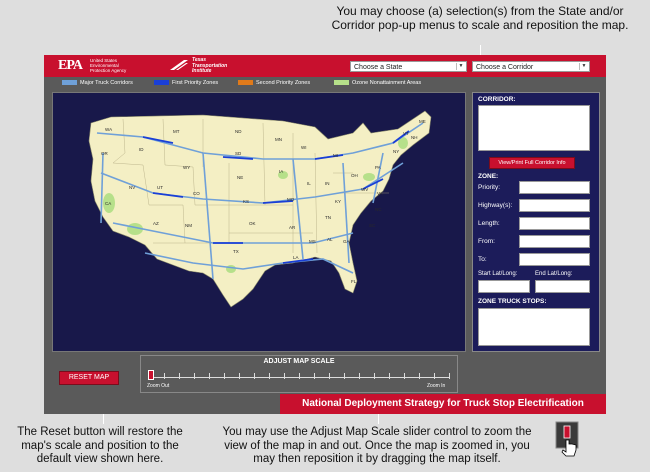 This screenshot has width=650, height=472. What do you see at coordinates (346, 241) in the screenshot?
I see `svg-text: GA` at bounding box center [346, 241].